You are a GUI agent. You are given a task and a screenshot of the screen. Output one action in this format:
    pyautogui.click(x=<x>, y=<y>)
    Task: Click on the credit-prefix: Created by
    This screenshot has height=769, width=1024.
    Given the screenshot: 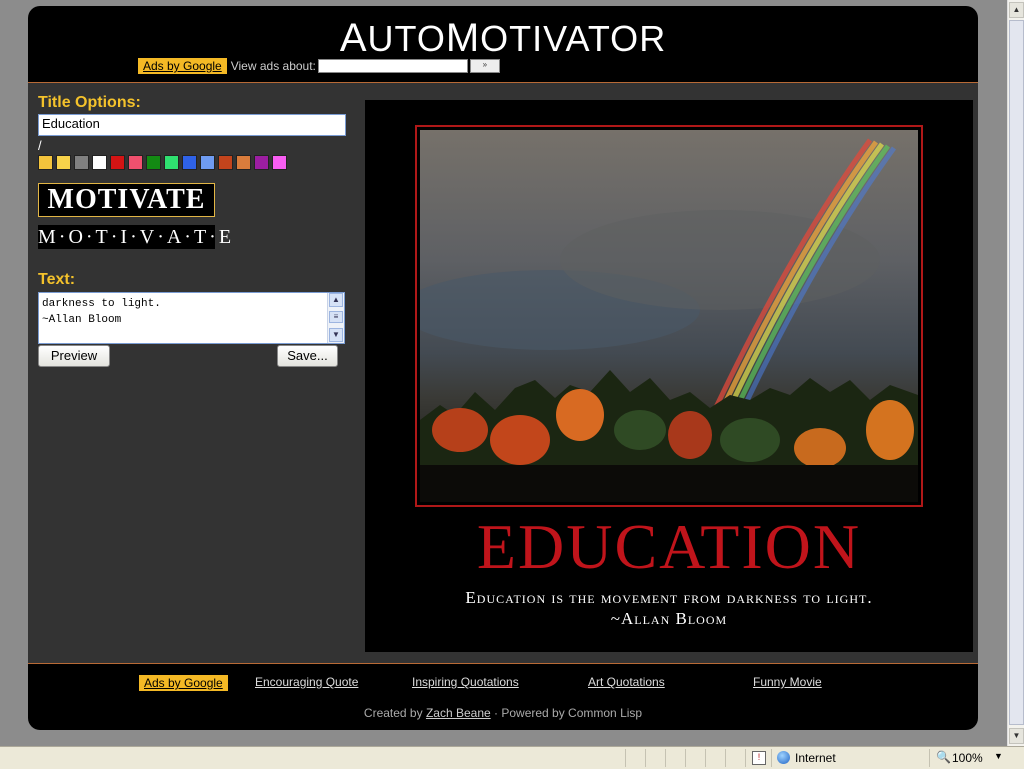 What is the action you would take?
    pyautogui.click(x=393, y=713)
    